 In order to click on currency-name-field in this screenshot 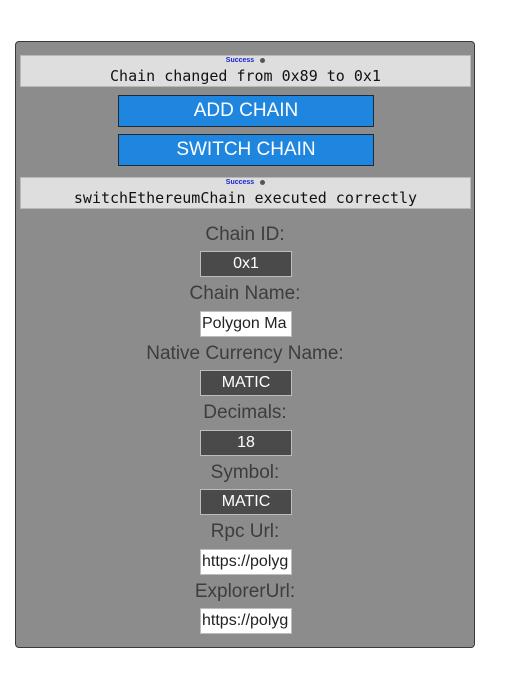, I will do `click(246, 383)`.